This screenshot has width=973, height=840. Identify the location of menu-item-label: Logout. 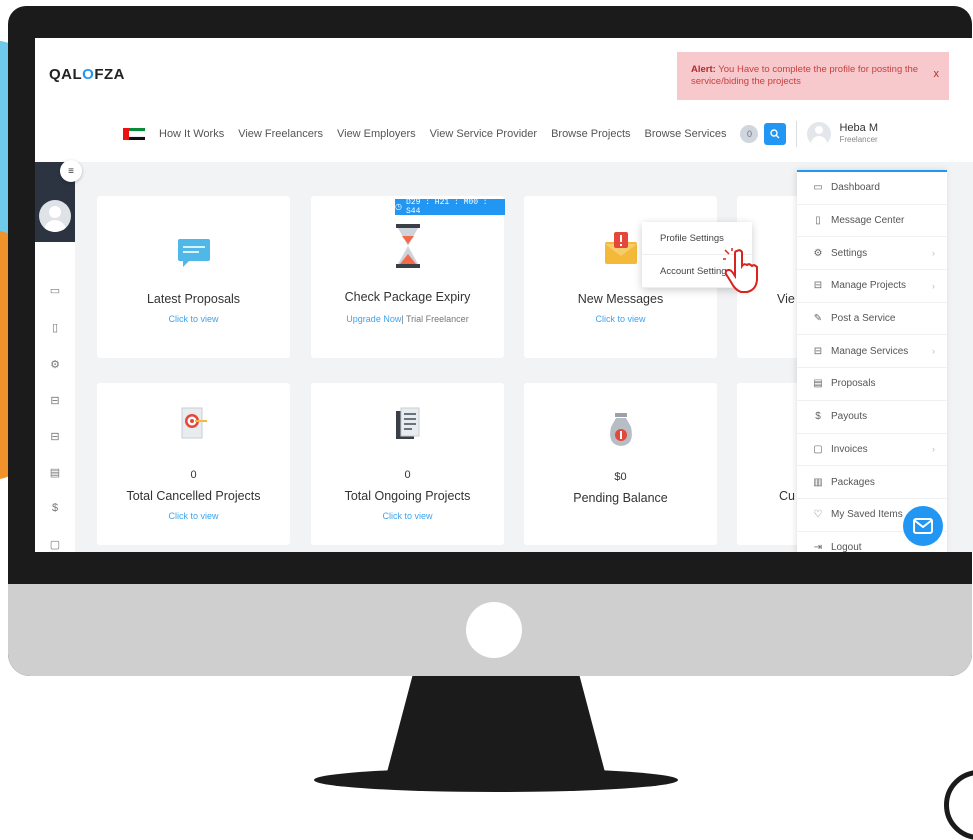
(846, 546).